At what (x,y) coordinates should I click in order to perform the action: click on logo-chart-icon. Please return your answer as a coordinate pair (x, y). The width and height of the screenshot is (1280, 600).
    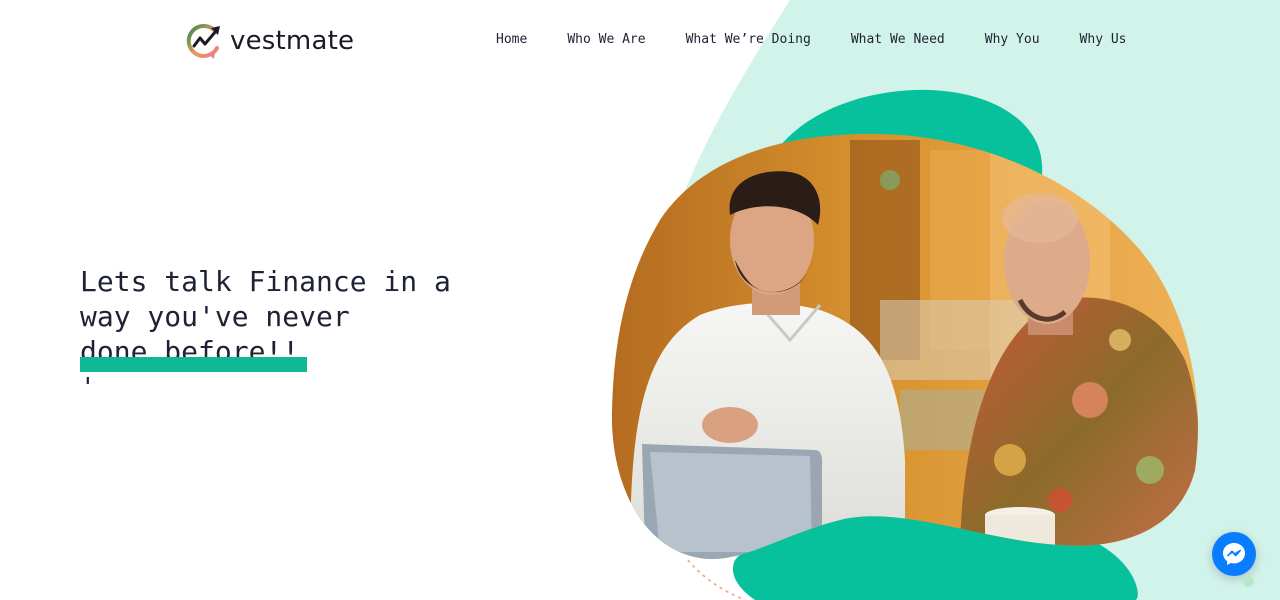
    Looking at the image, I should click on (203, 41).